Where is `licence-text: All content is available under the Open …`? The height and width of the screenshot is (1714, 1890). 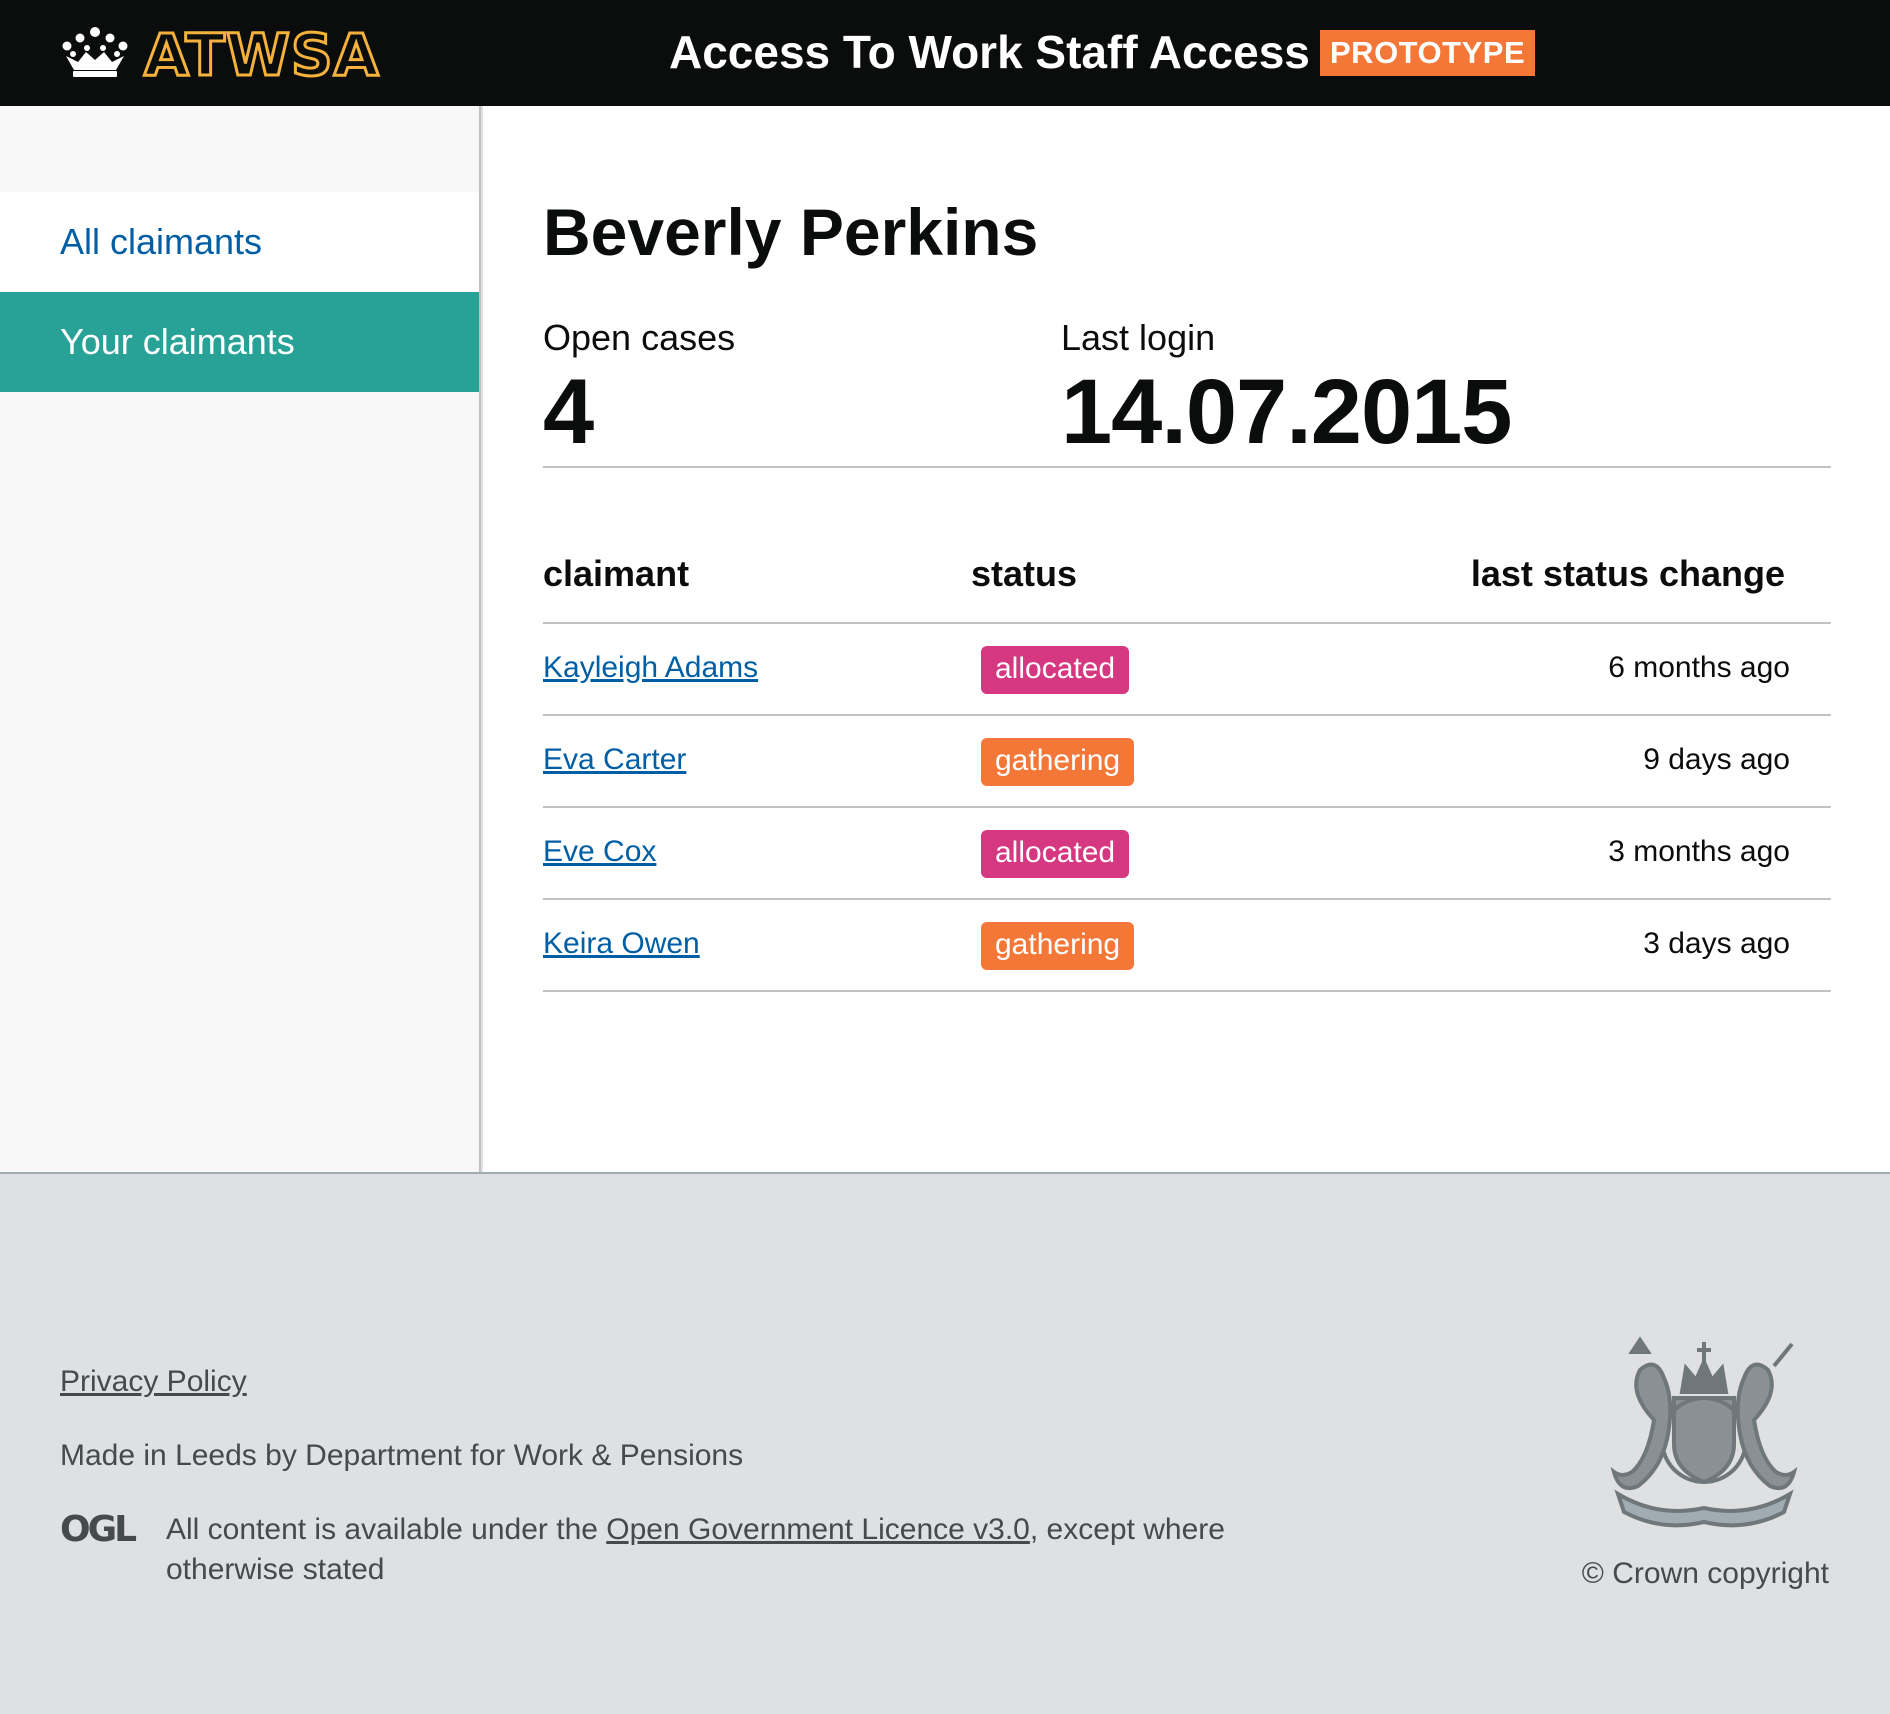
licence-text: All content is available under the Open … is located at coordinates (736, 1550).